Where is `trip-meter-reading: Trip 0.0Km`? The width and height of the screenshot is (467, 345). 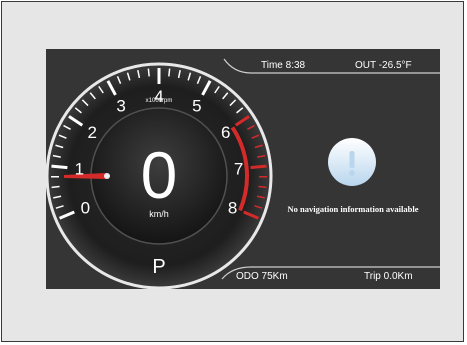
trip-meter-reading: Trip 0.0Km is located at coordinates (388, 276).